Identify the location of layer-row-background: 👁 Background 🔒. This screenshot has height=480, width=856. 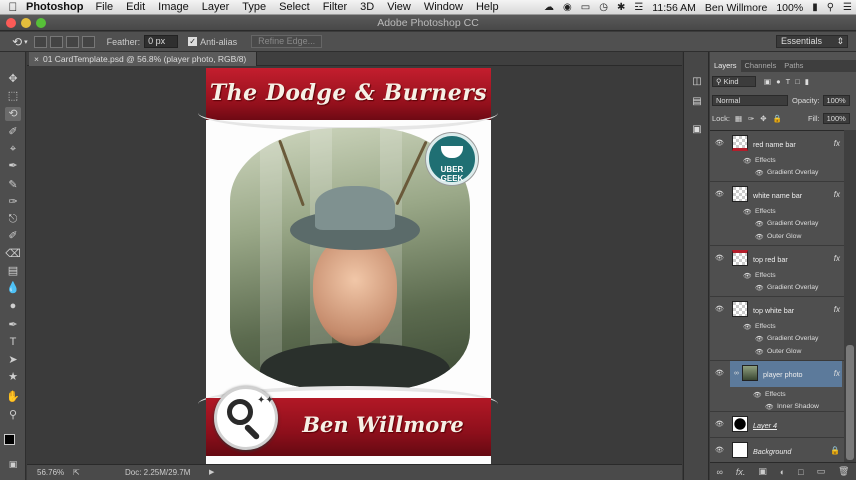
(777, 451).